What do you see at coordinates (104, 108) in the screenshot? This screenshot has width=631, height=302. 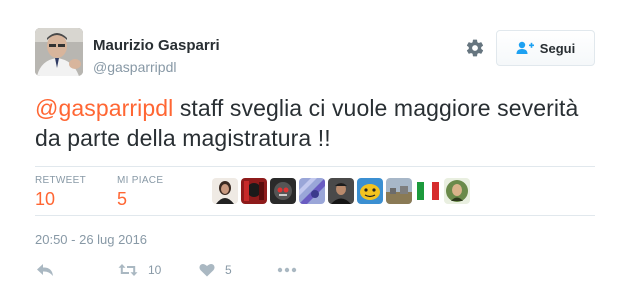 I see `mention-link: @gasparripdl` at bounding box center [104, 108].